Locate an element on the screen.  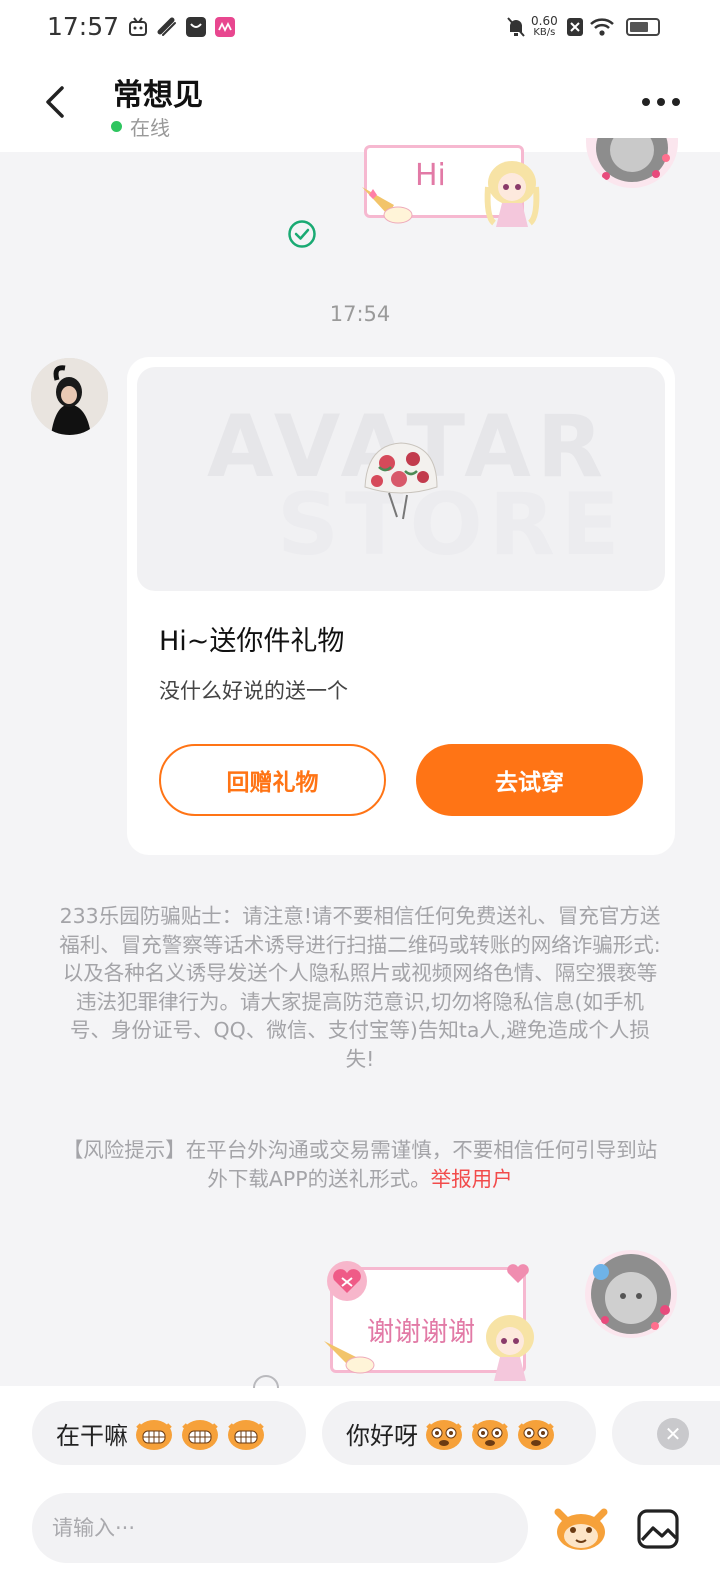
status-bar: 17:57 0.60 KB/s is located at coordinates (360, 28).